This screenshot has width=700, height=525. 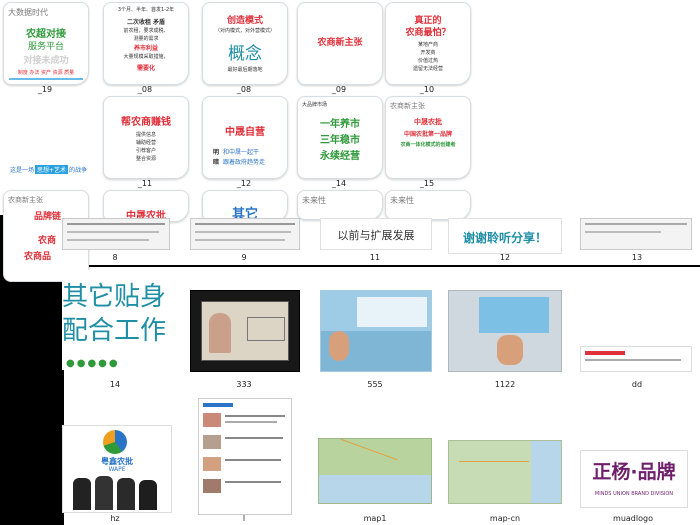 I want to click on folder-thumb-12: 谢谢聆听分享！, so click(x=505, y=236).